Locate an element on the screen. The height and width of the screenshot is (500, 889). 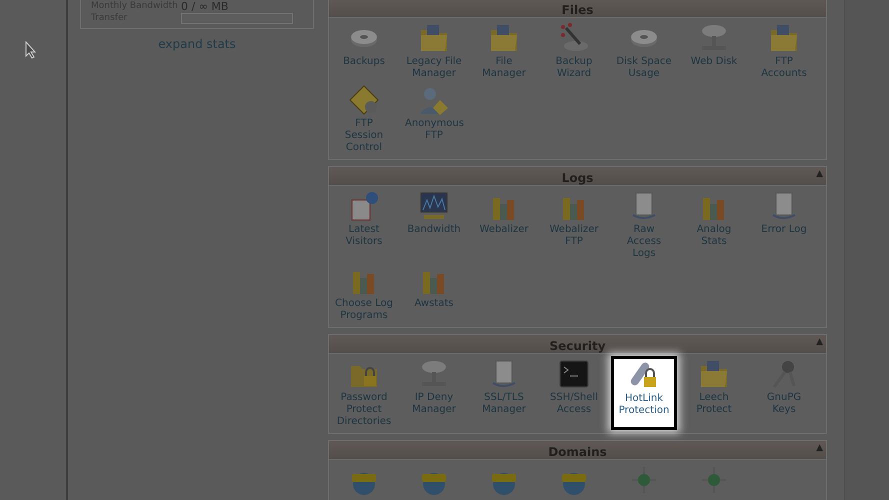
feature-label: Awstats is located at coordinates (433, 304).